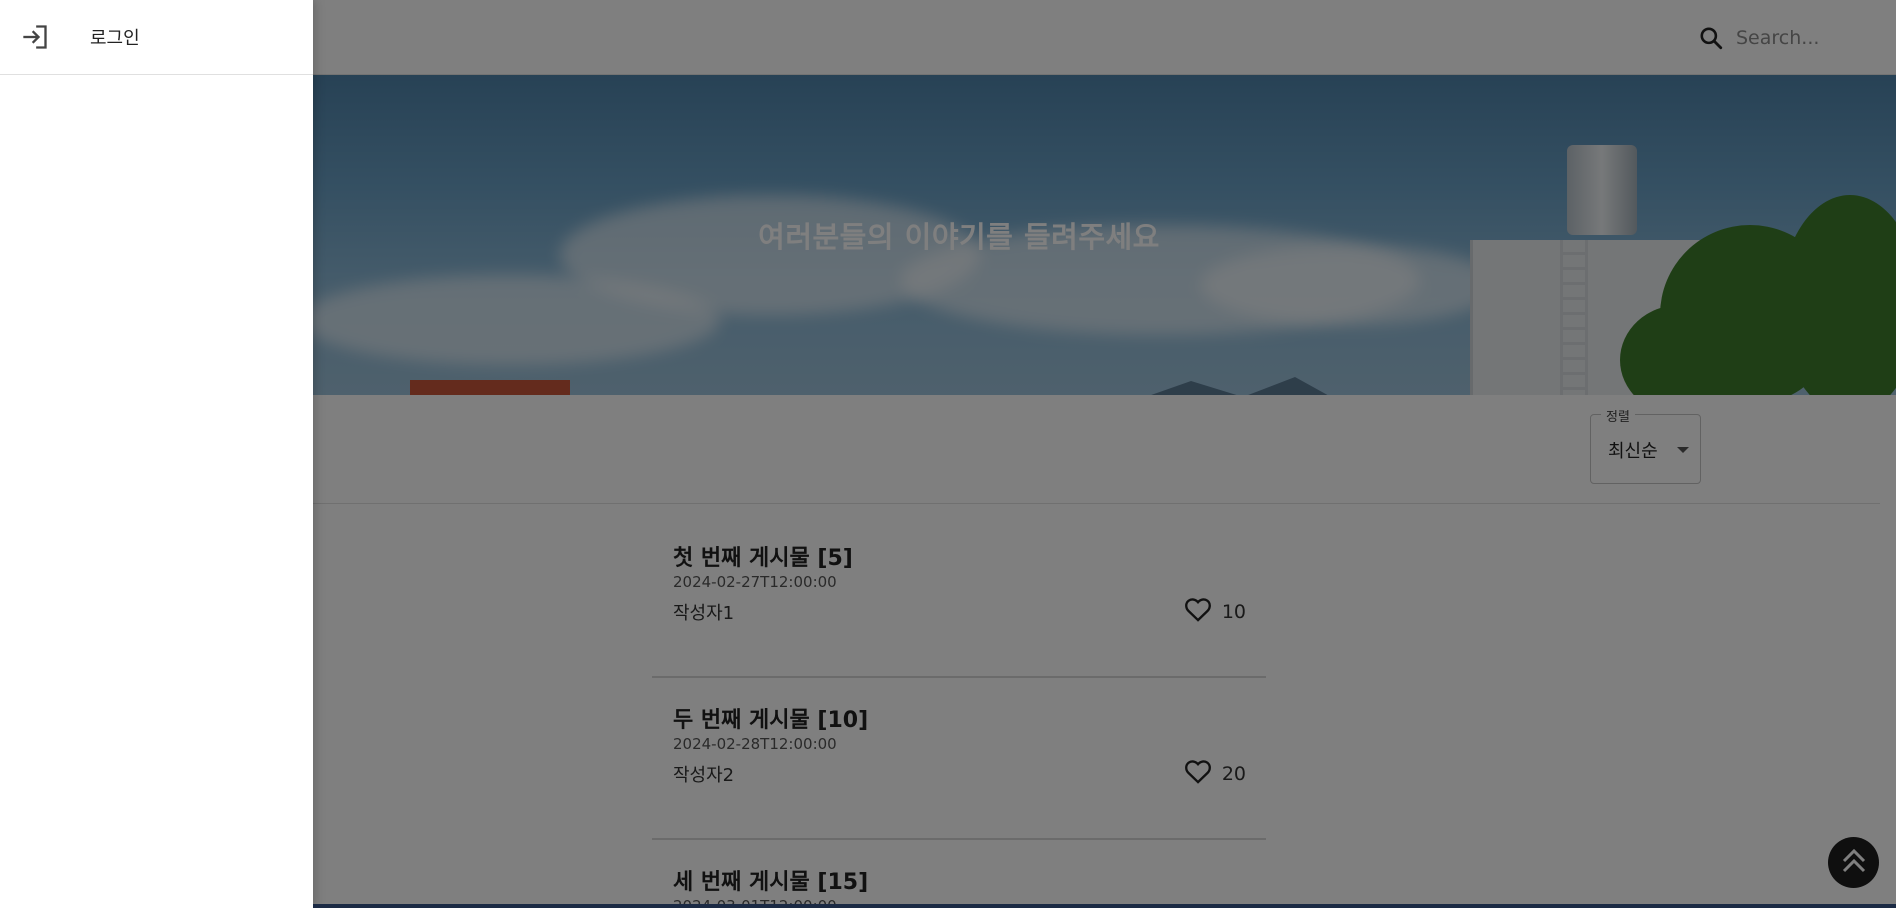 Image resolution: width=1896 pixels, height=908 pixels. Describe the element at coordinates (156, 37) in the screenshot. I see `drawer-item-login: 로그인` at that location.